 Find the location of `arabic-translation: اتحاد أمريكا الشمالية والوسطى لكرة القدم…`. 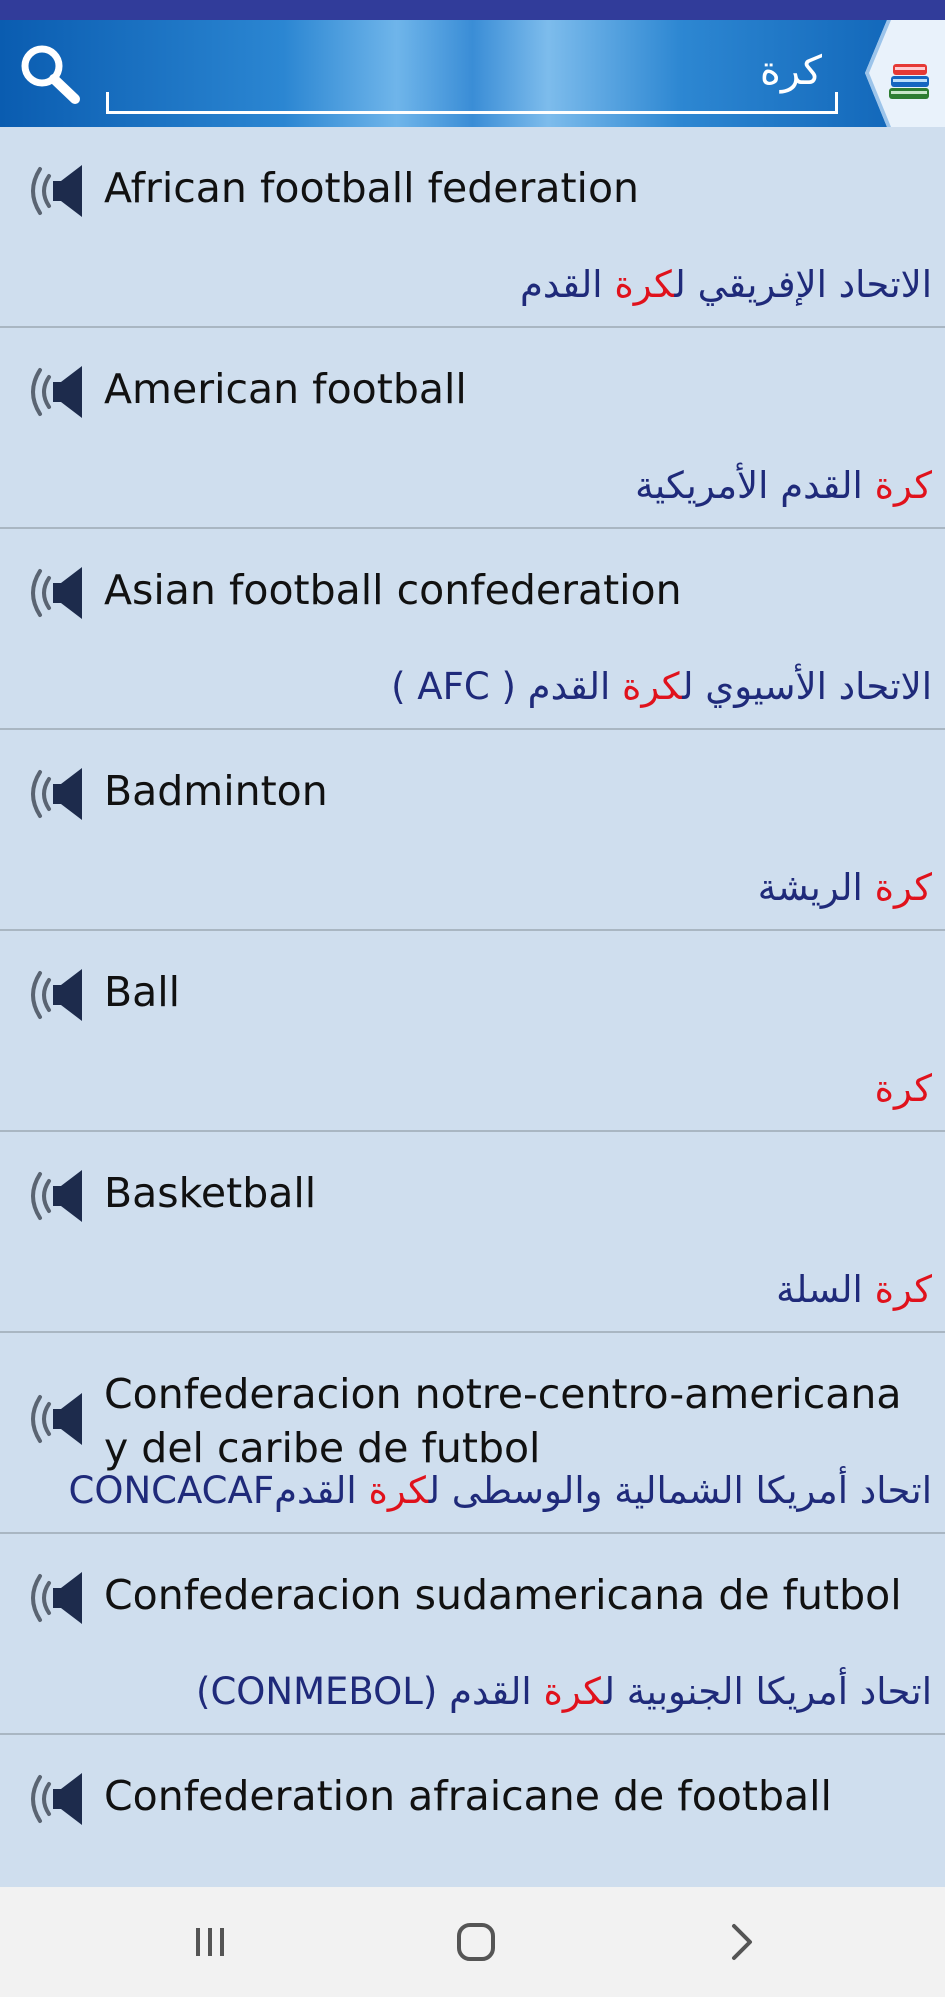

arabic-translation: اتحاد أمريكا الشمالية والوسطى لكرة القدم… is located at coordinates (476, 1490).